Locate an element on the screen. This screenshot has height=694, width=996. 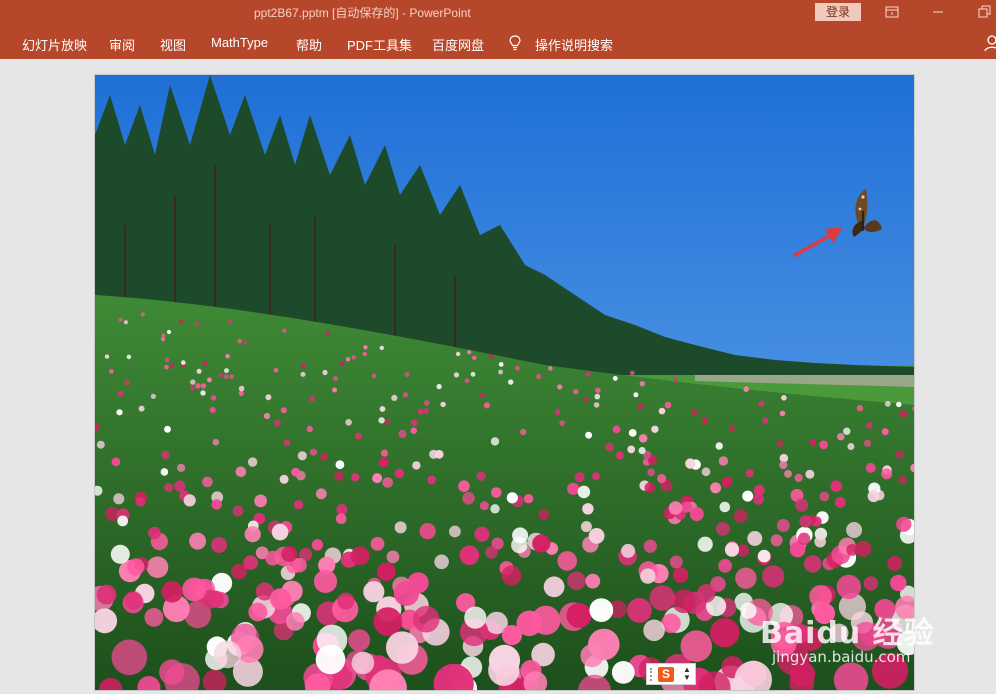
drag-handle is located at coordinates (652, 674).